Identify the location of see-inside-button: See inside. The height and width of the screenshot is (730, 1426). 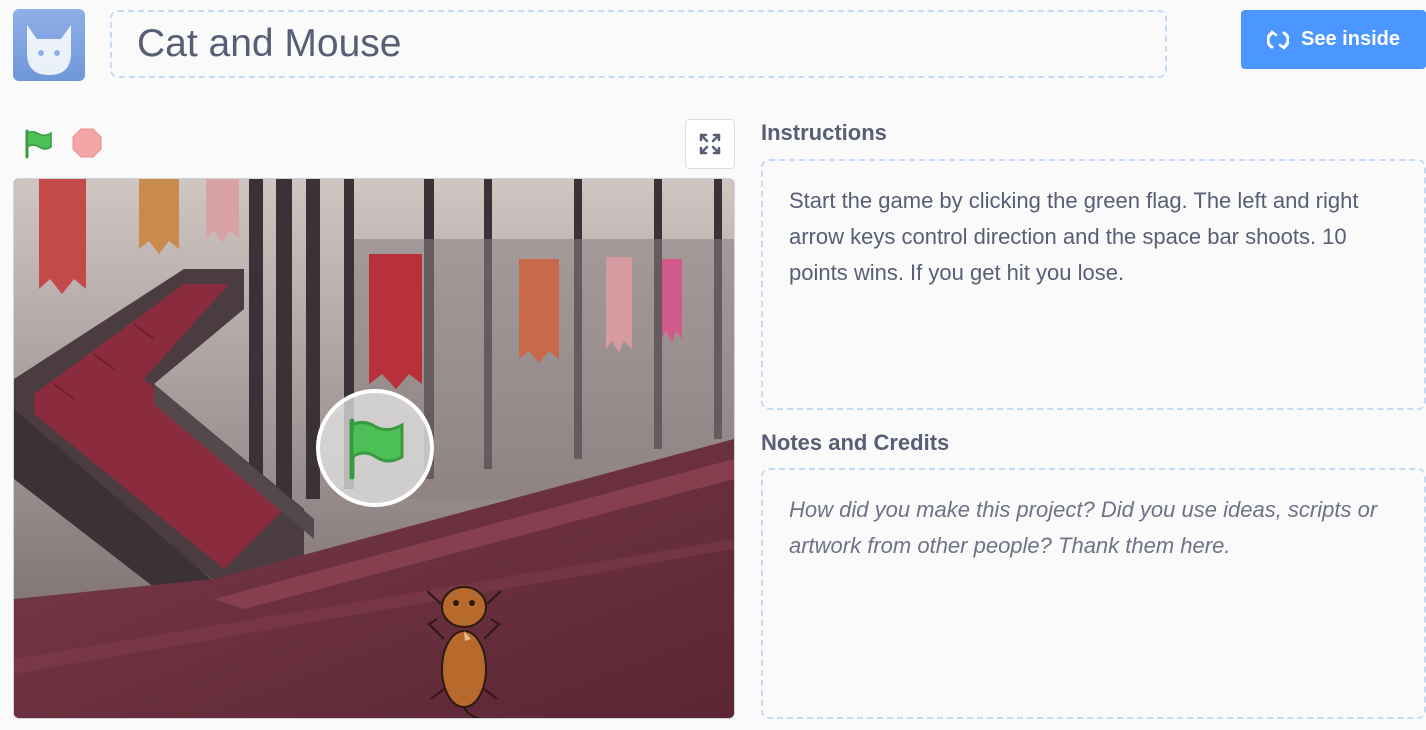
(1333, 39).